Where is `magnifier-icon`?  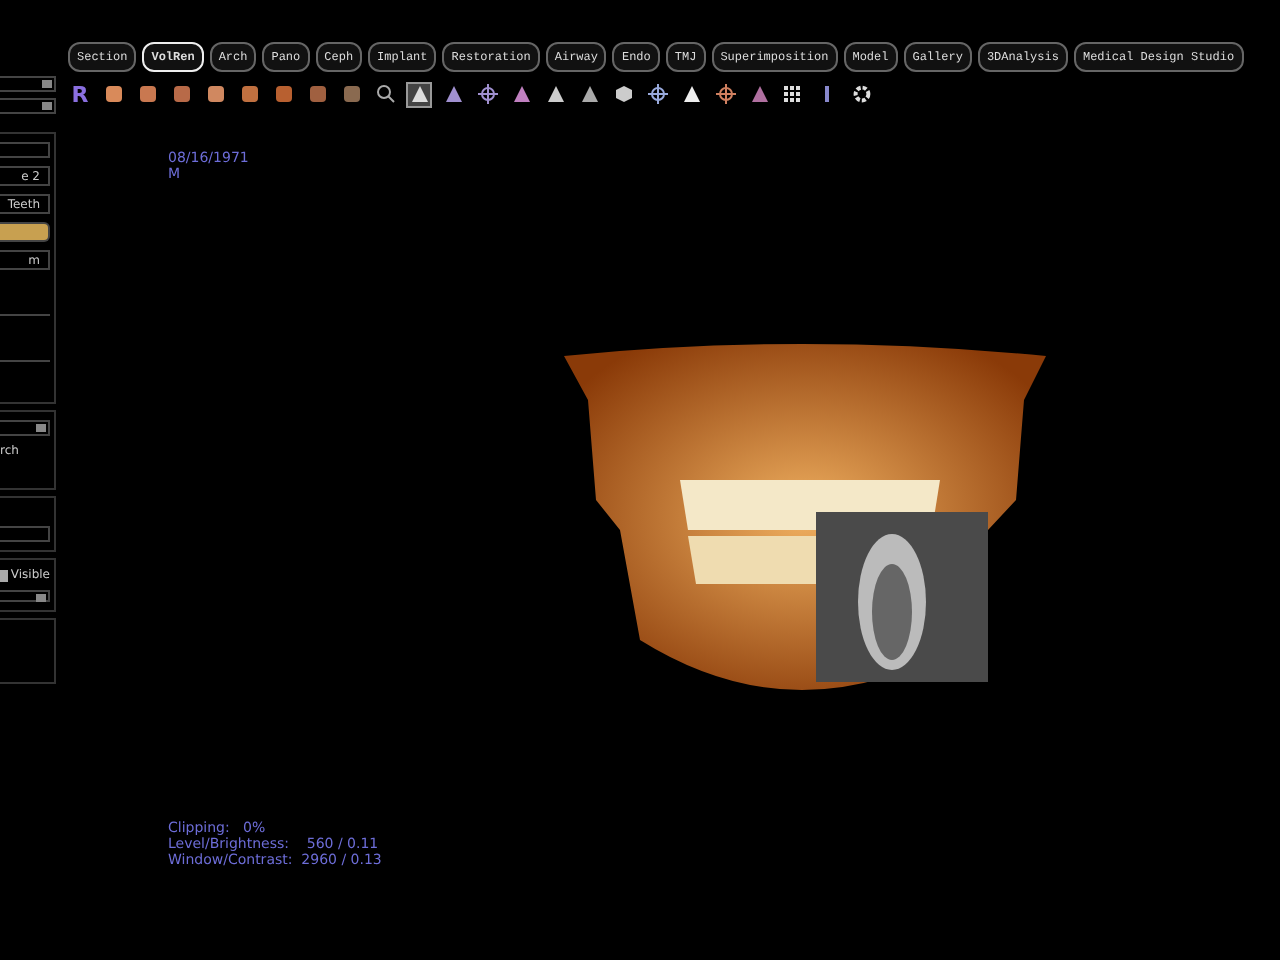 magnifier-icon is located at coordinates (385, 94).